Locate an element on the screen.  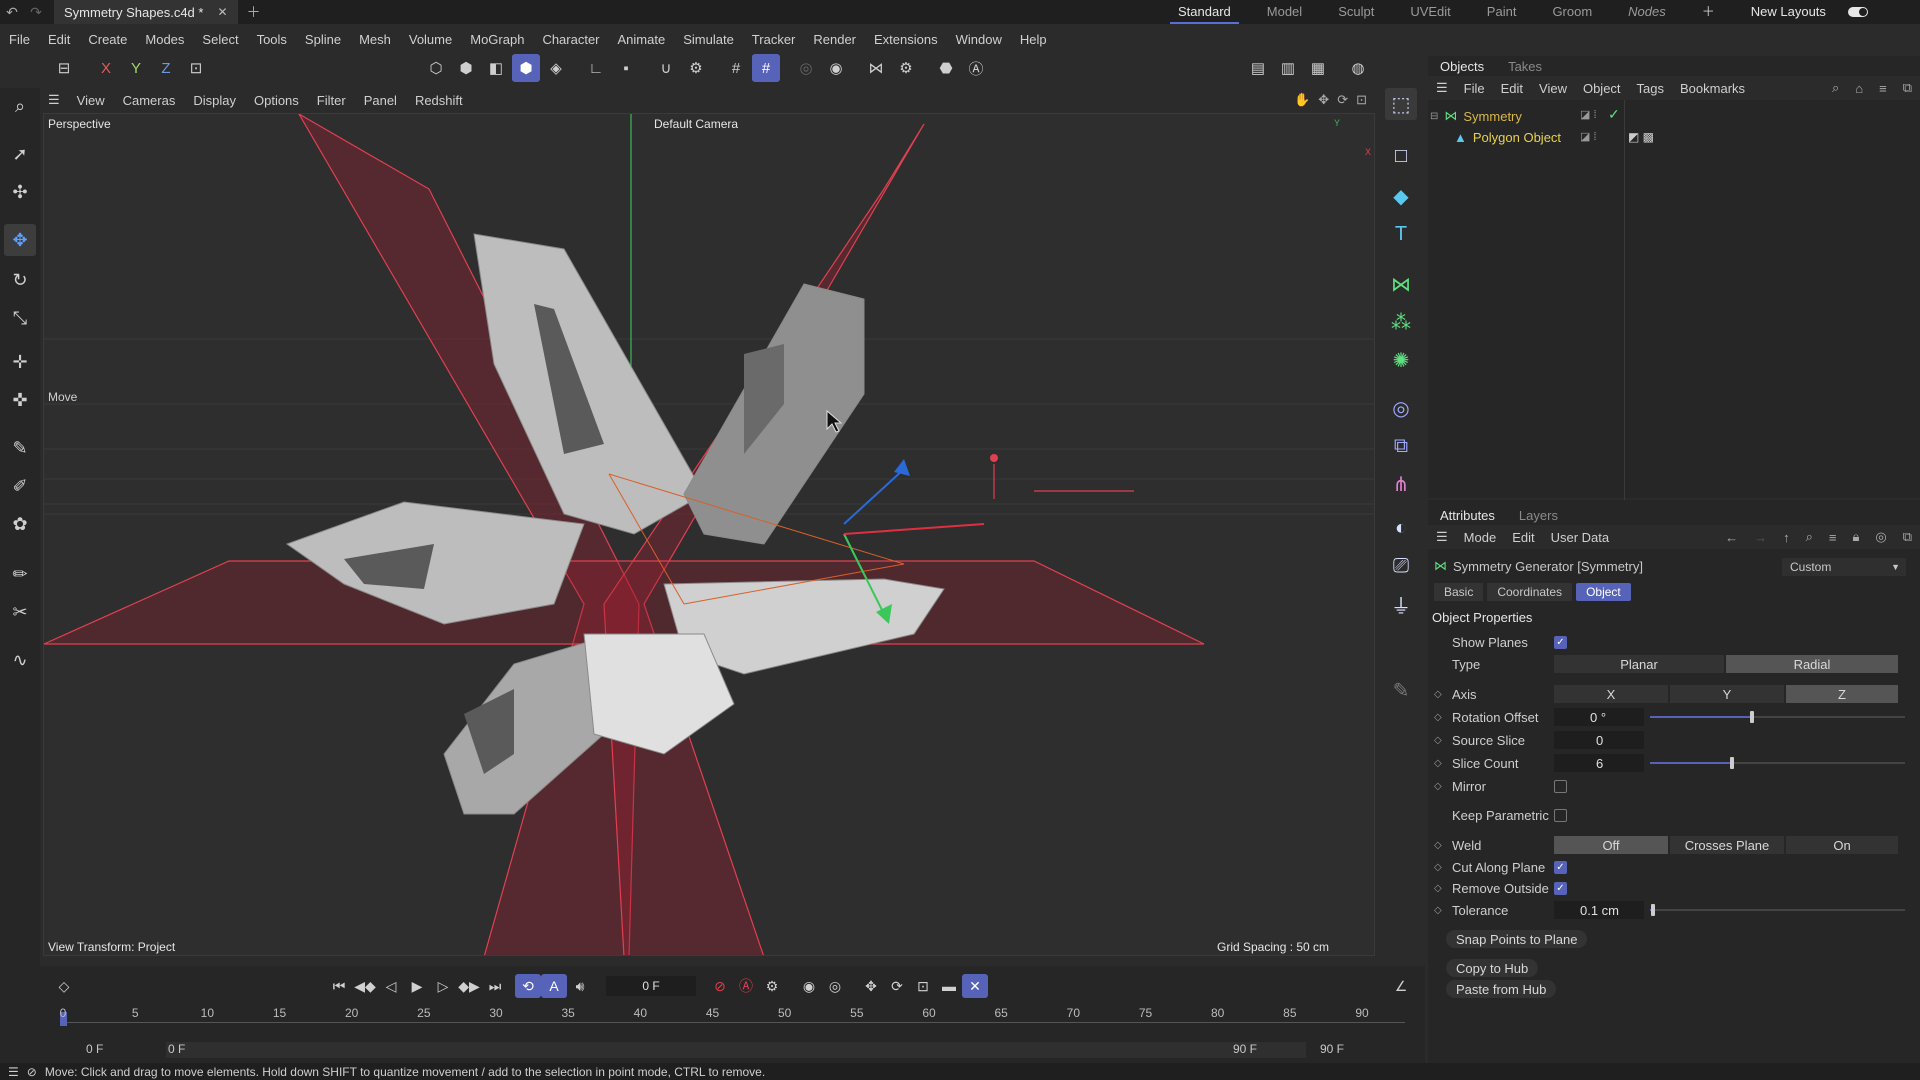
text-spline-icon: T is located at coordinates (1401, 234).